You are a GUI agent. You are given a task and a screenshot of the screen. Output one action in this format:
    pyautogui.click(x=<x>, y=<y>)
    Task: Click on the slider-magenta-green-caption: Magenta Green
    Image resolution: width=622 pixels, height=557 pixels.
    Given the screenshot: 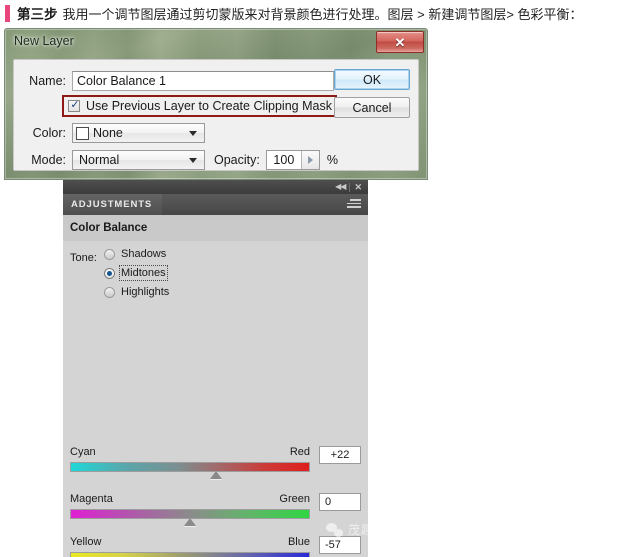 What is the action you would take?
    pyautogui.click(x=190, y=499)
    